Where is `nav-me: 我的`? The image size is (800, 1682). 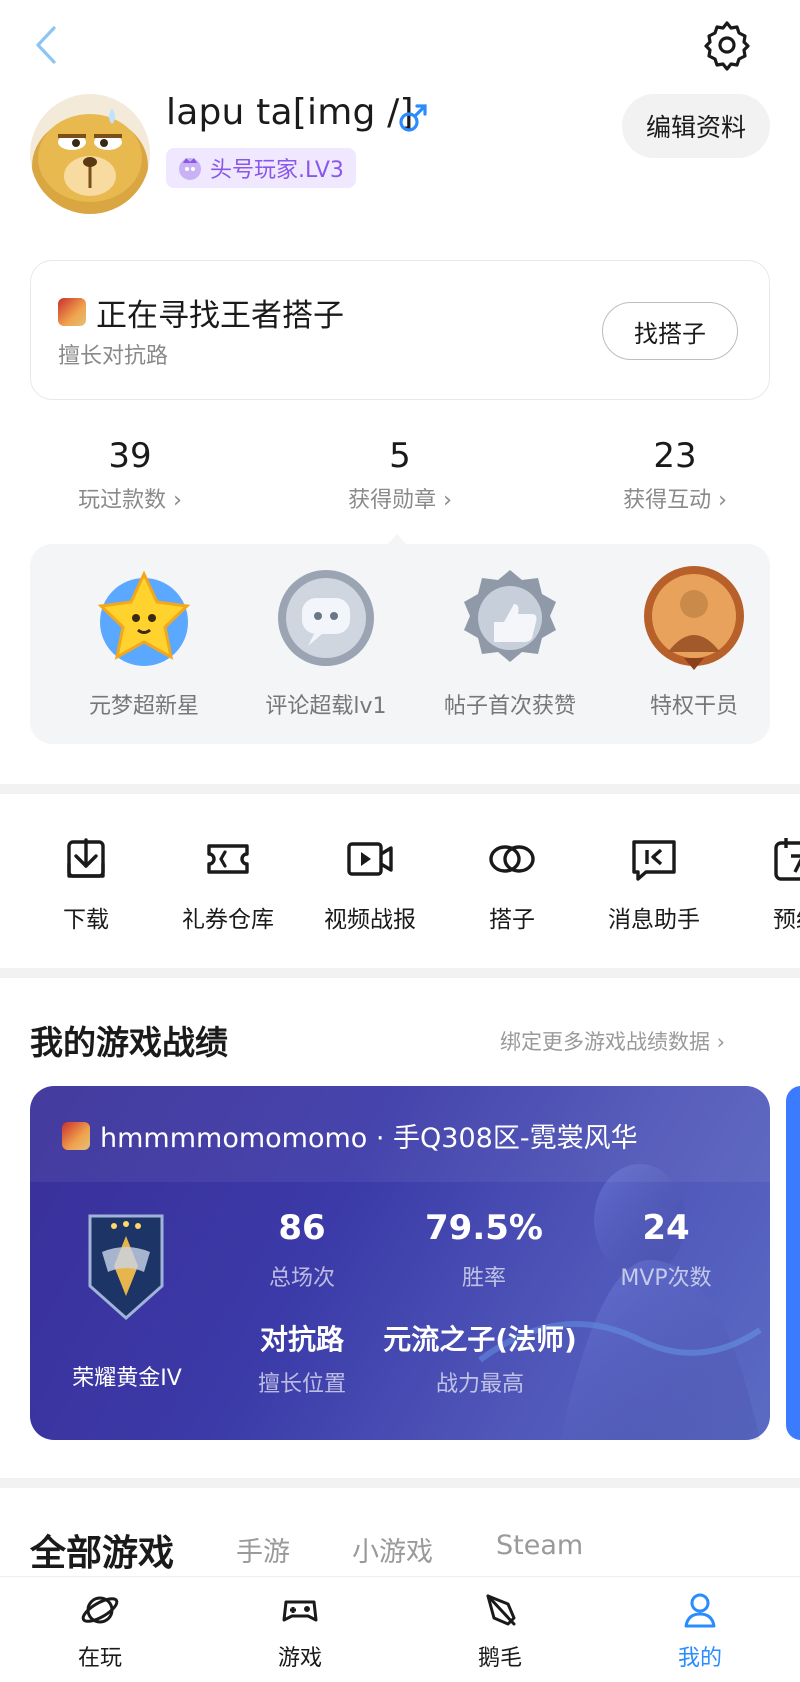 nav-me: 我的 is located at coordinates (700, 1631).